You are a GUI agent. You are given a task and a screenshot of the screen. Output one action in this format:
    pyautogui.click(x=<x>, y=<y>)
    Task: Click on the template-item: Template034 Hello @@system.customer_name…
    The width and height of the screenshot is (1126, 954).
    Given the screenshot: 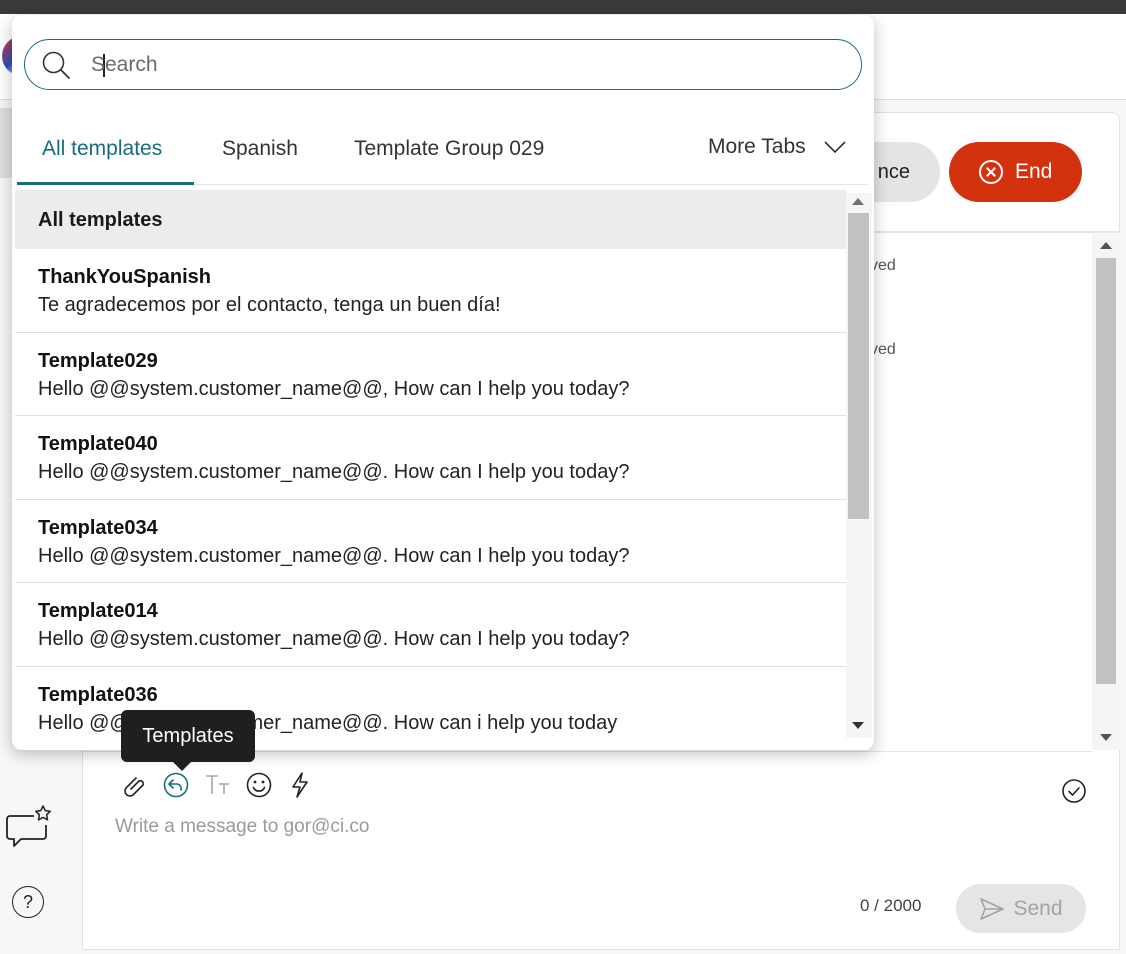 What is the action you would take?
    pyautogui.click(x=430, y=541)
    